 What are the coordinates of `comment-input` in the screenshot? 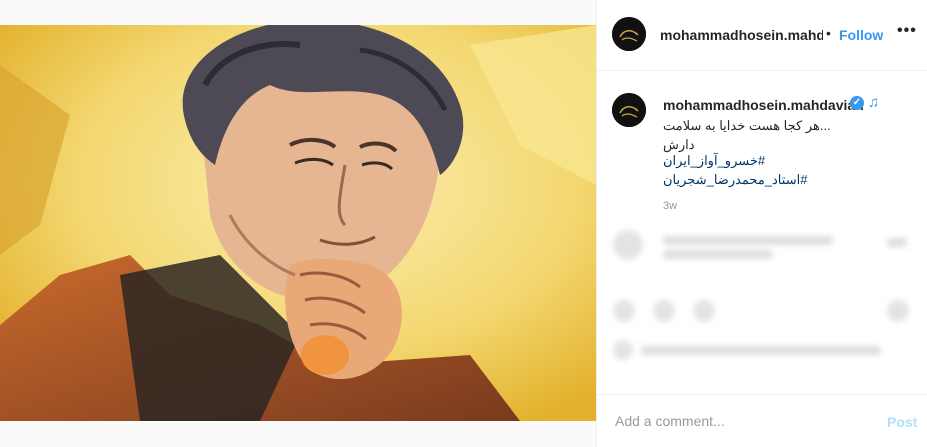 It's located at (735, 421).